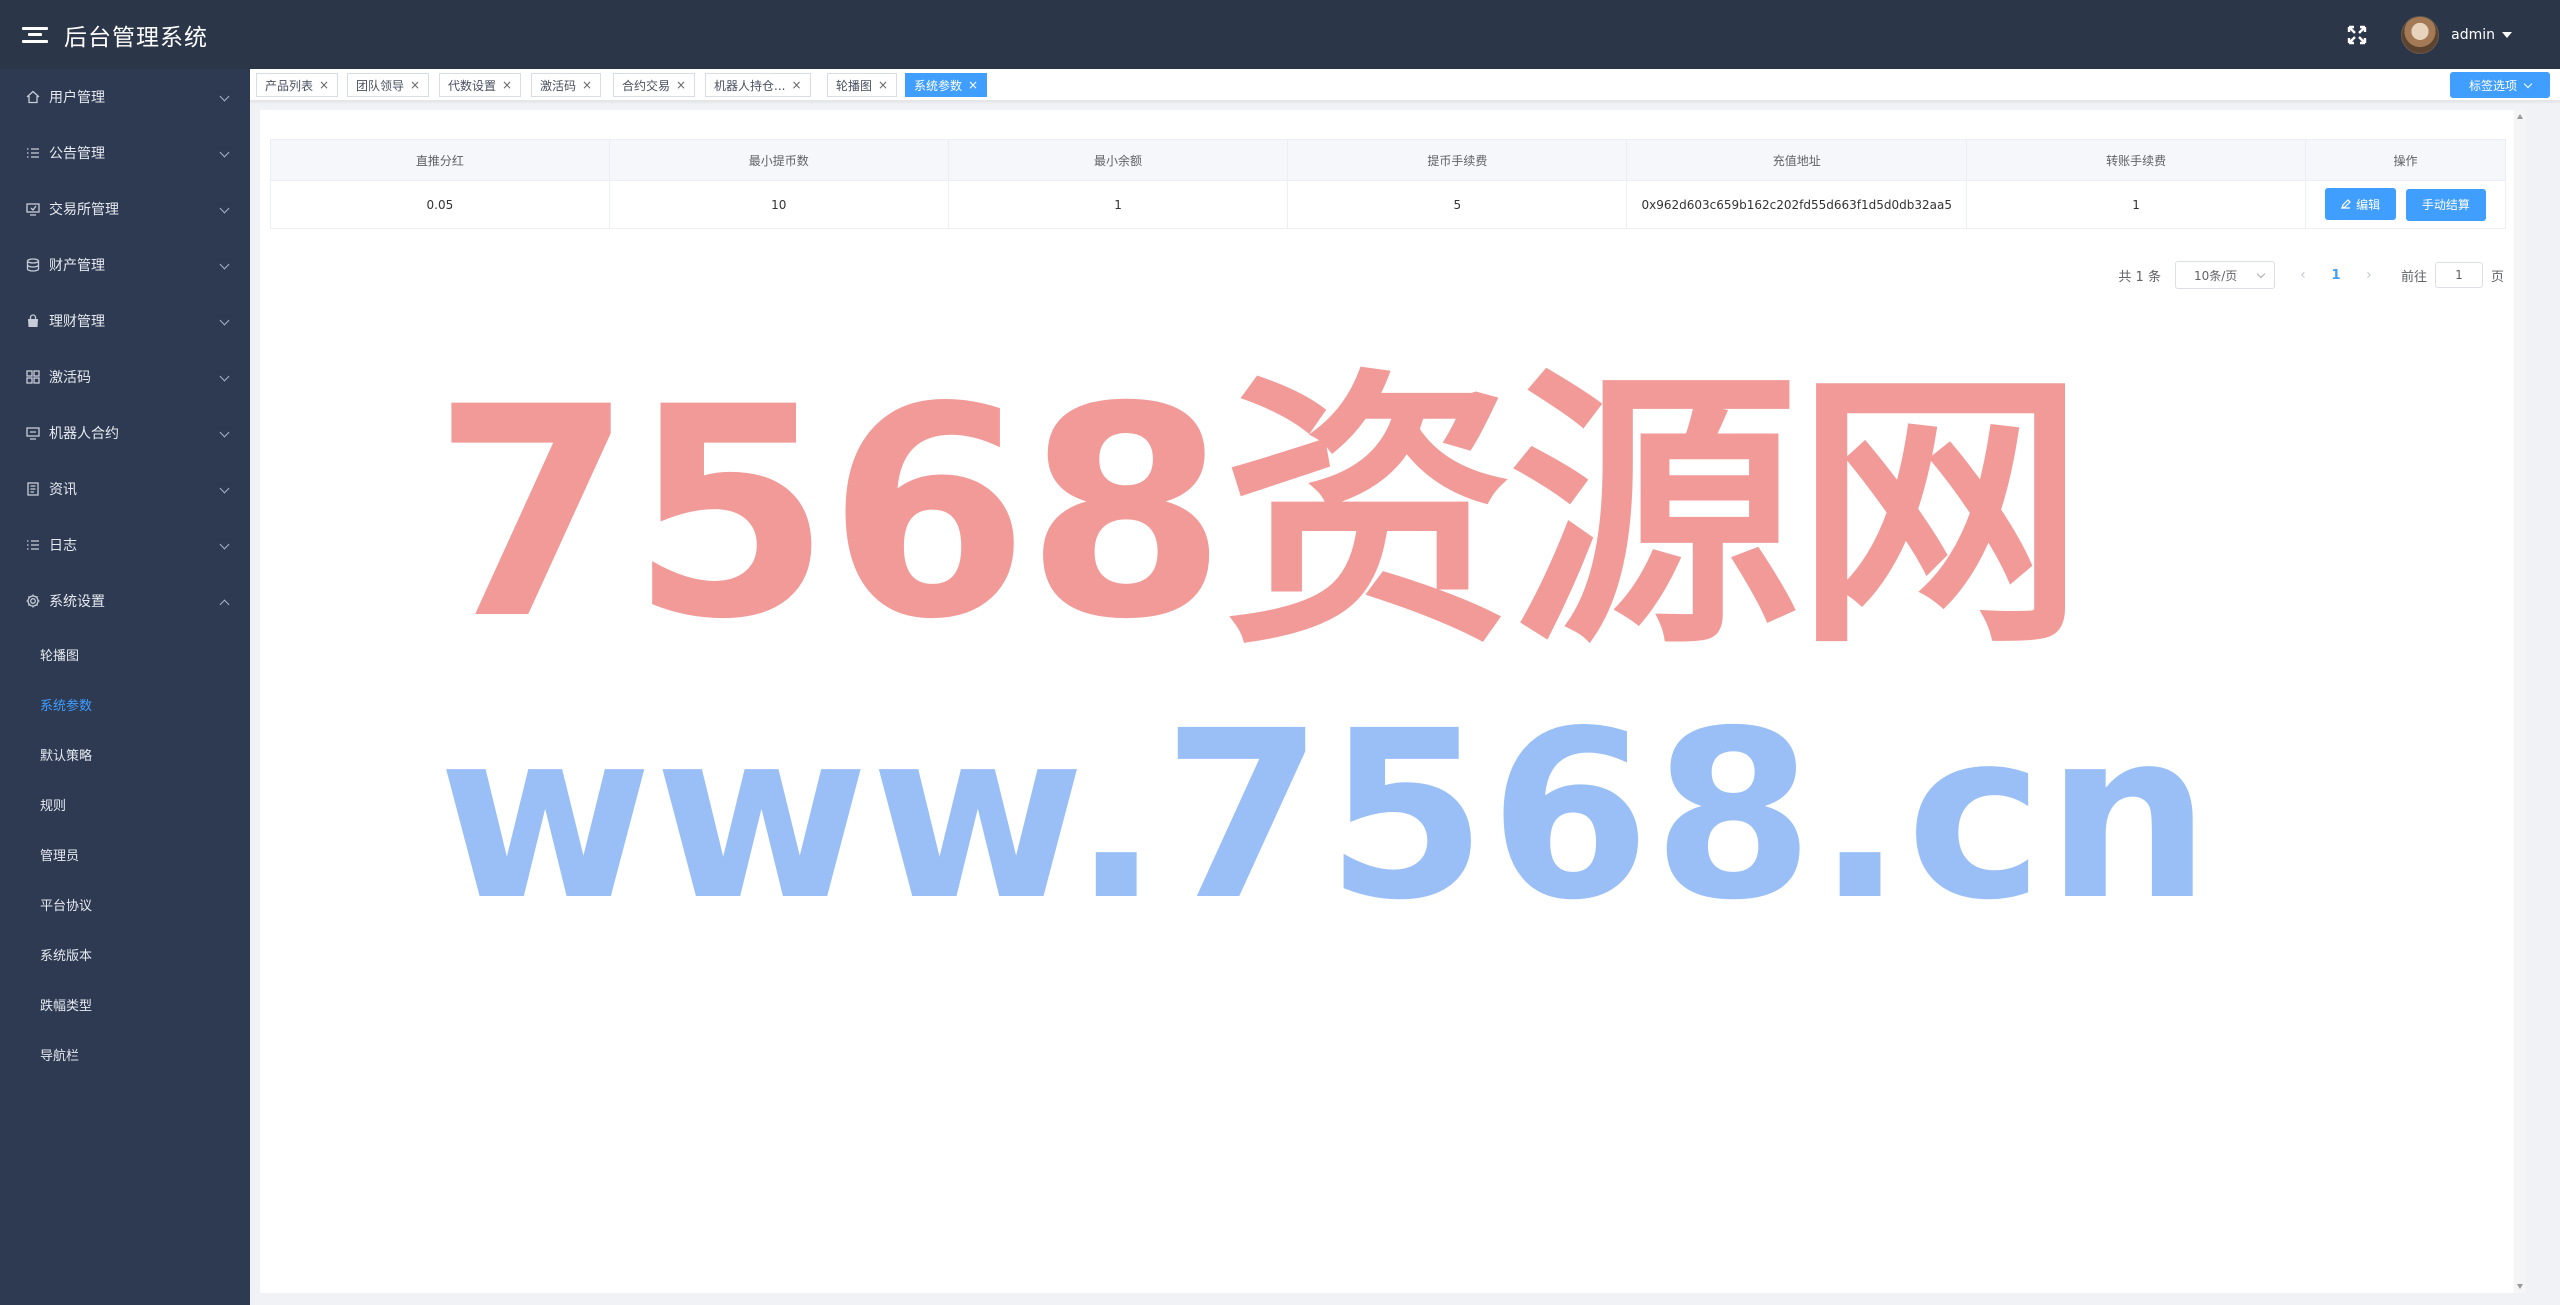 The height and width of the screenshot is (1305, 2560). I want to click on gear-icon, so click(33, 601).